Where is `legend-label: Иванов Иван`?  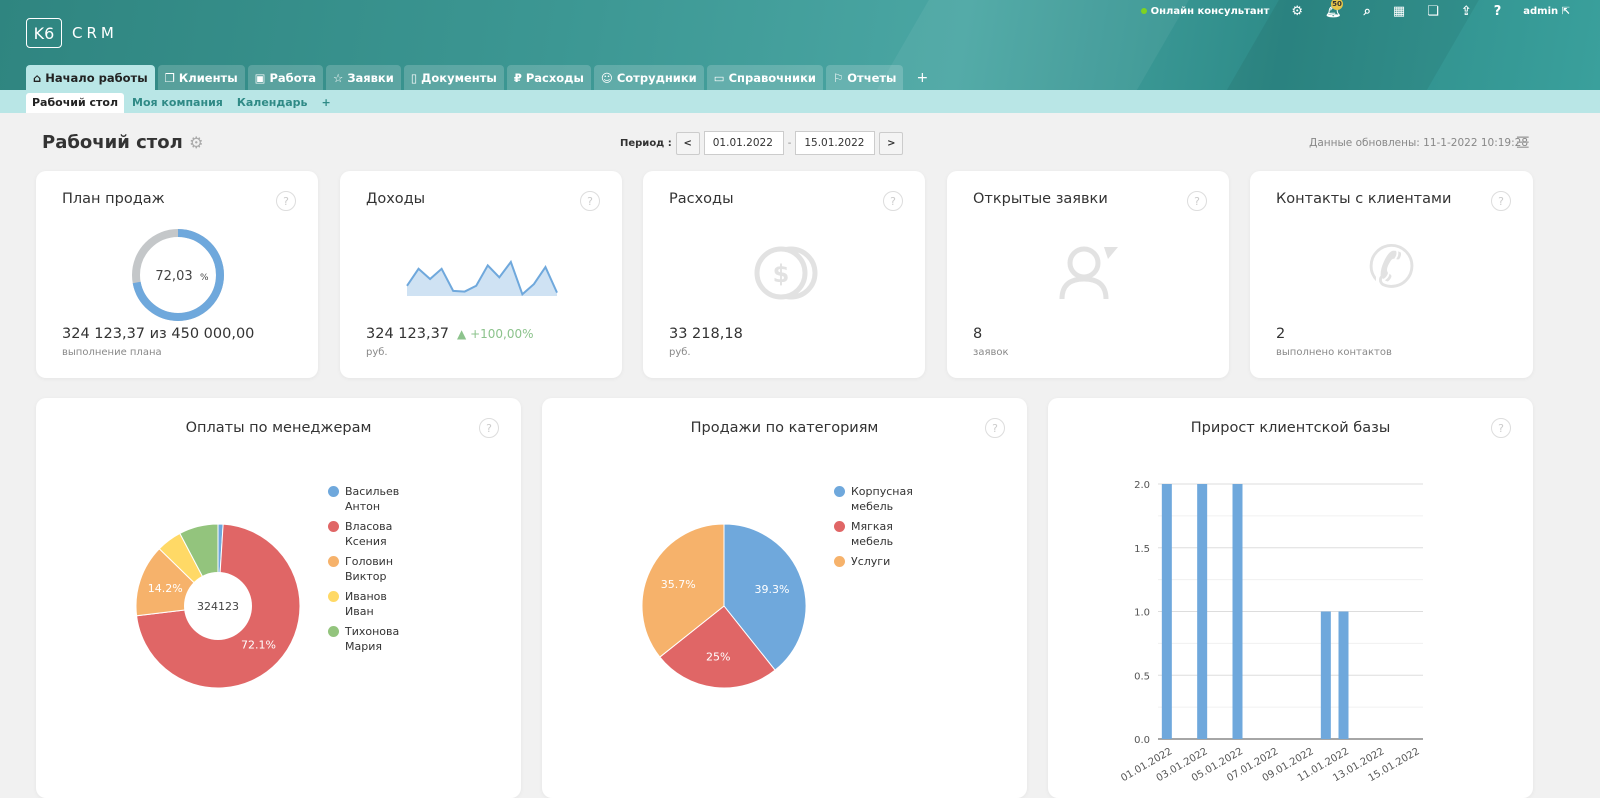
legend-label: Иванов Иван is located at coordinates (366, 604).